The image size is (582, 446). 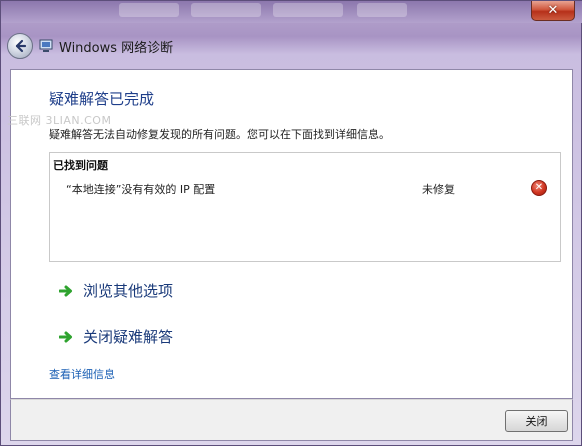 I want to click on window-title: Windows 网络诊断, so click(x=116, y=48).